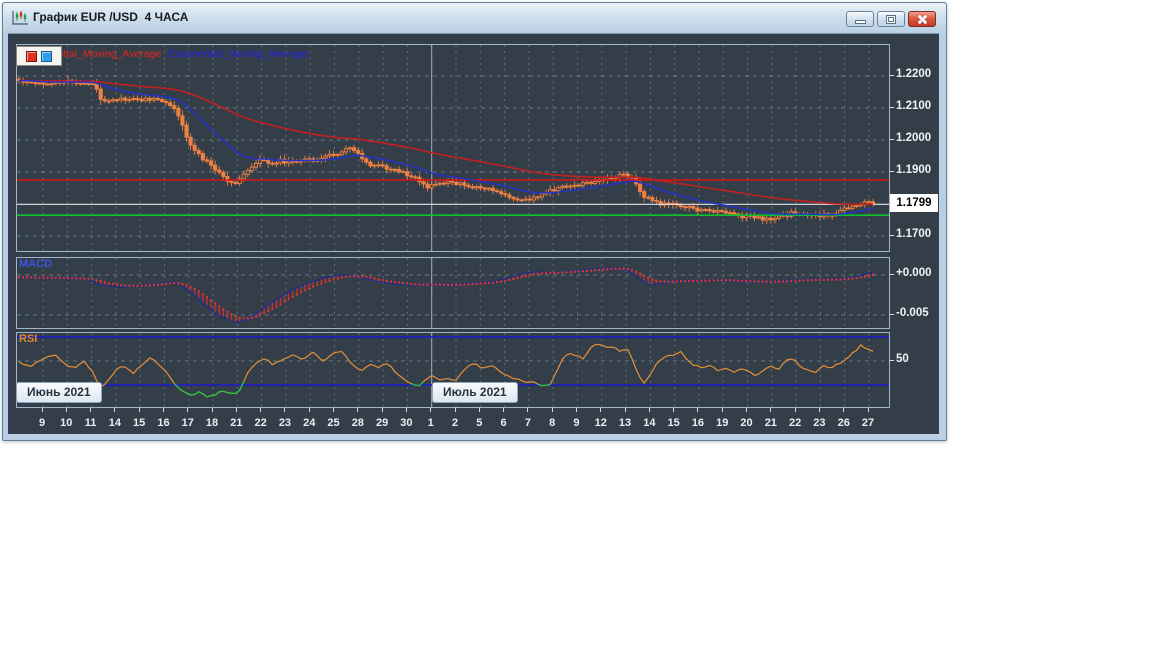 The width and height of the screenshot is (1152, 648). Describe the element at coordinates (503, 423) in the screenshot. I see `date-axis-label: 6` at that location.